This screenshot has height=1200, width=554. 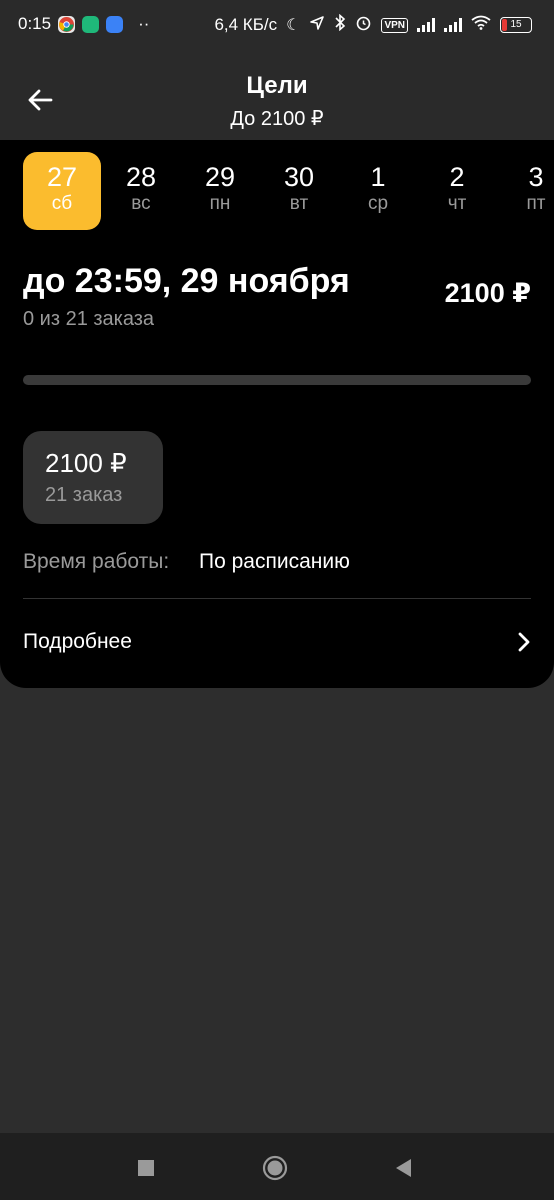 I want to click on chrome-icon, so click(x=67, y=24).